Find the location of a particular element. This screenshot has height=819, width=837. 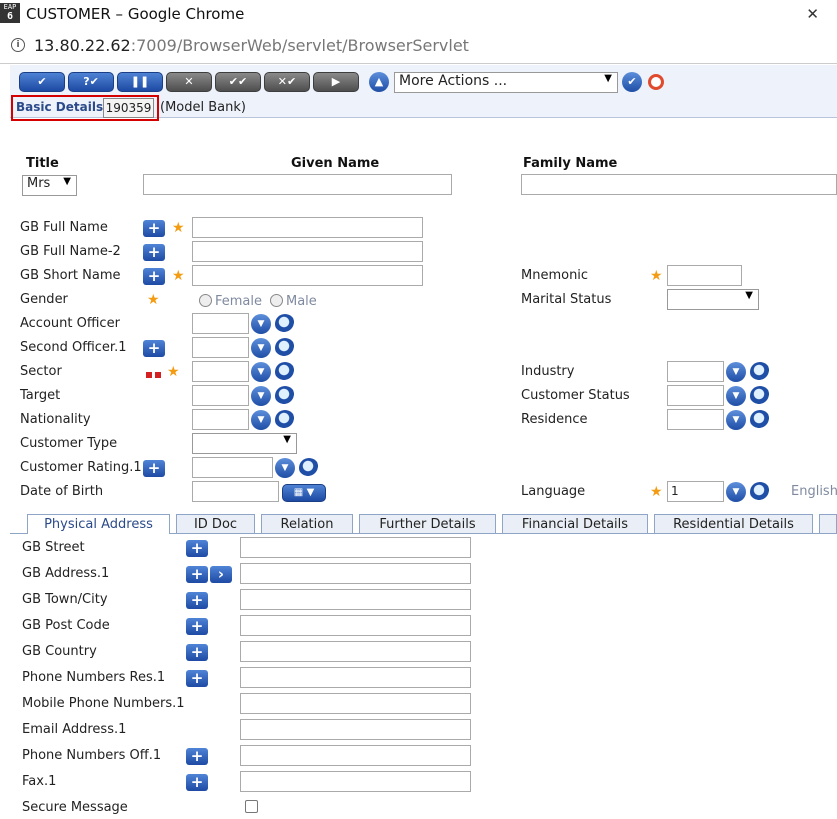

fax-input is located at coordinates (355, 781).